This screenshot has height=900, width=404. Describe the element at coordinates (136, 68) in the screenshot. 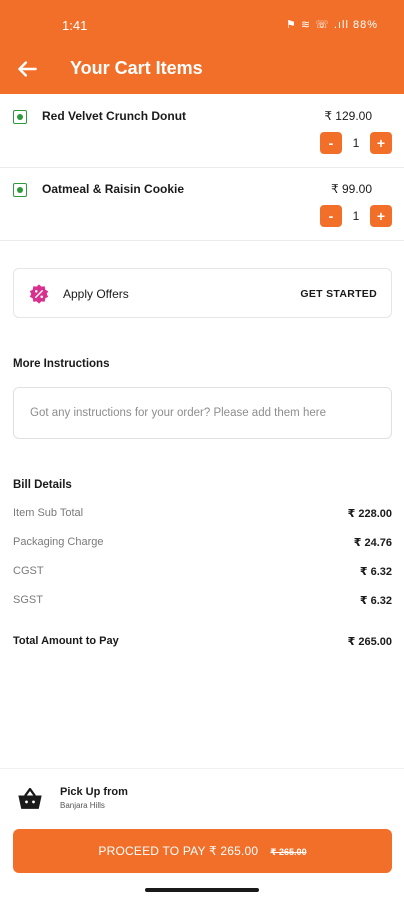

I see `page-title: Your Cart Items` at that location.